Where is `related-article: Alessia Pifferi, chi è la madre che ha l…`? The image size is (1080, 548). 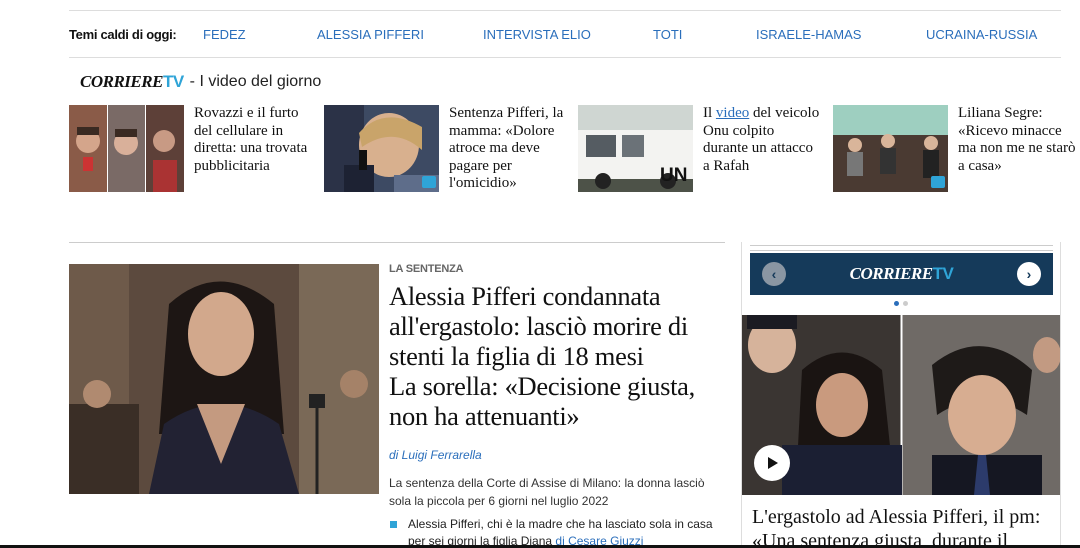
related-article: Alessia Pifferi, chi è la madre che ha l… is located at coordinates (557, 532).